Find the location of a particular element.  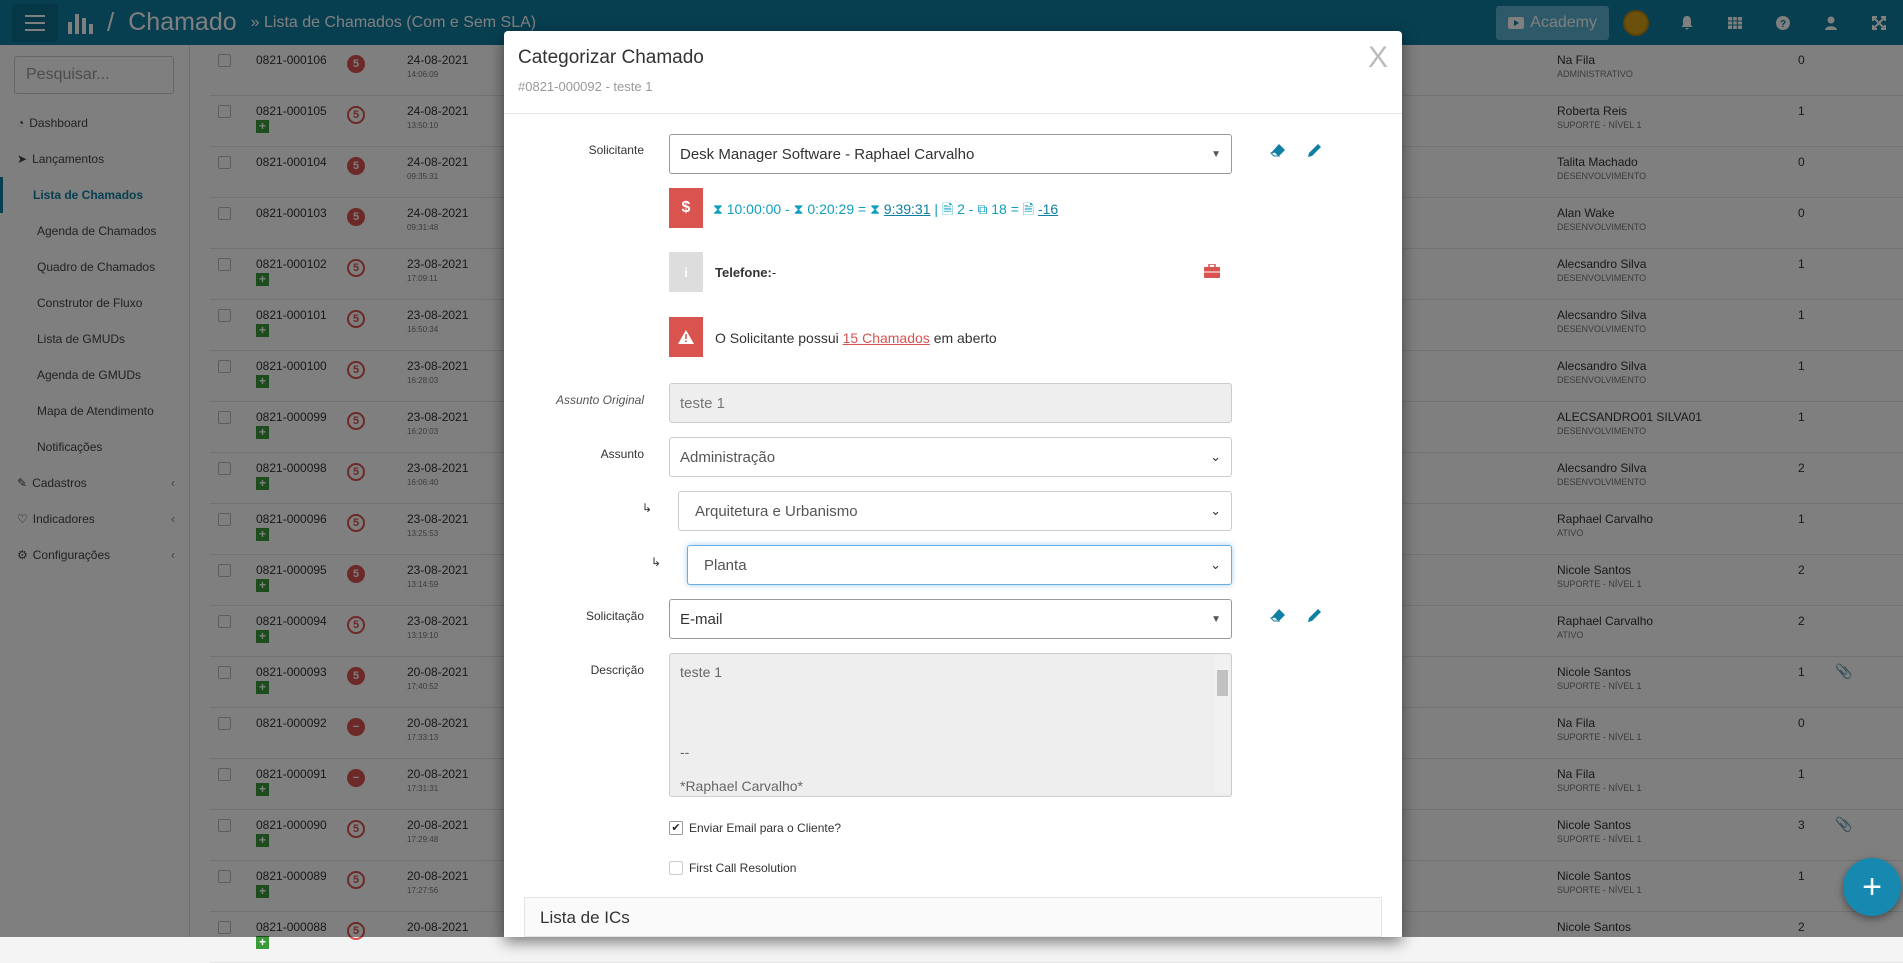

telefone: Telefone:- is located at coordinates (746, 272).